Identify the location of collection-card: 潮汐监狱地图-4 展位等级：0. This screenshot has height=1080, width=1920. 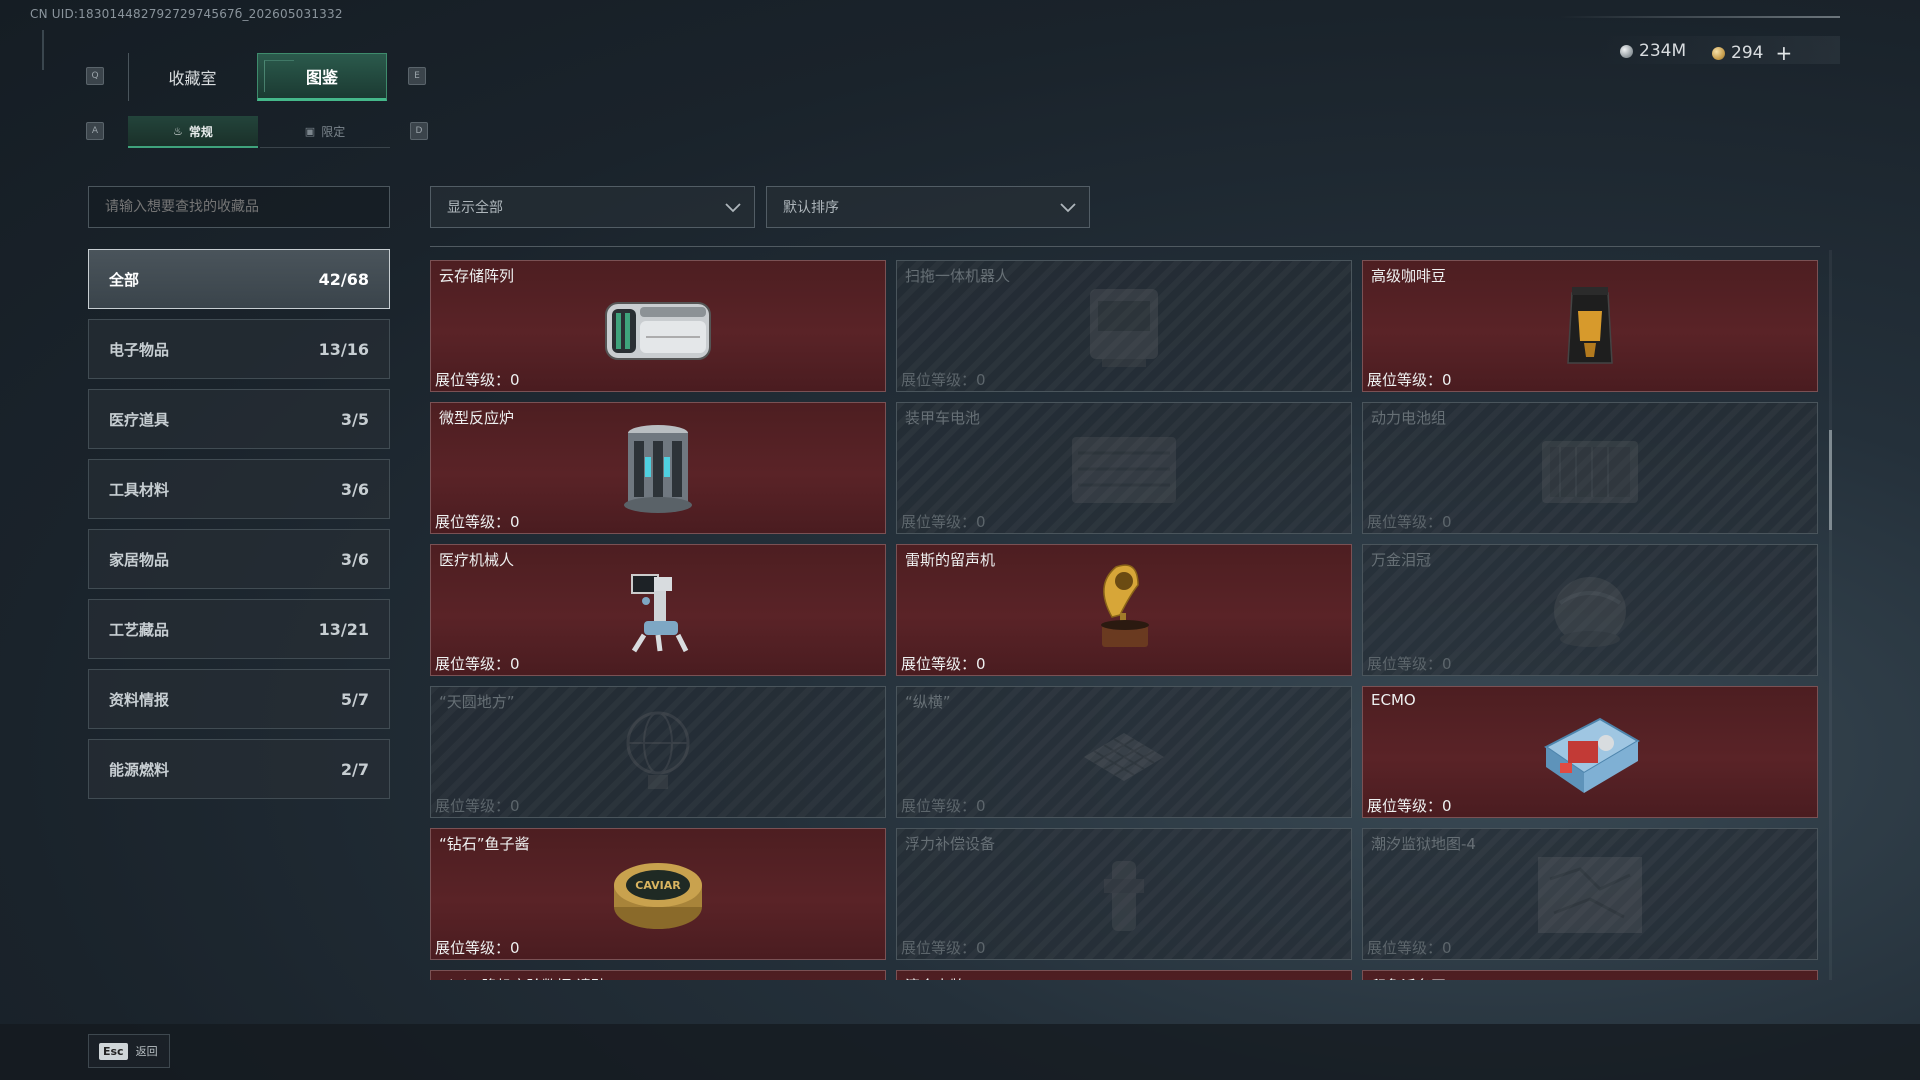
(1590, 894).